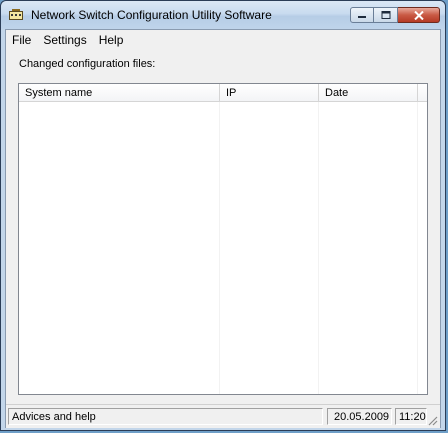 Image resolution: width=448 pixels, height=433 pixels. Describe the element at coordinates (359, 416) in the screenshot. I see `status-date: 20.05.2009` at that location.